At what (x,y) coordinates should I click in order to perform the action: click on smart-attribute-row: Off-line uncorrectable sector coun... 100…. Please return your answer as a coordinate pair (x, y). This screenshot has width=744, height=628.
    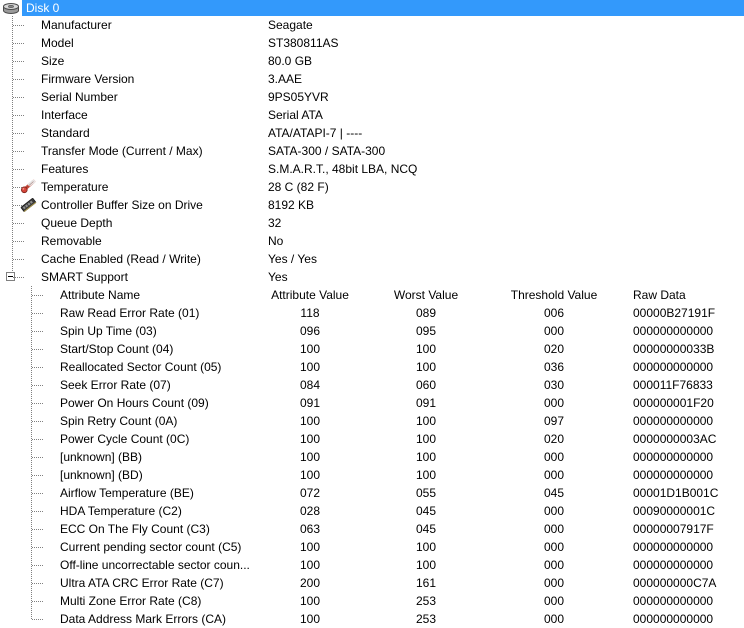
    Looking at the image, I should click on (372, 565).